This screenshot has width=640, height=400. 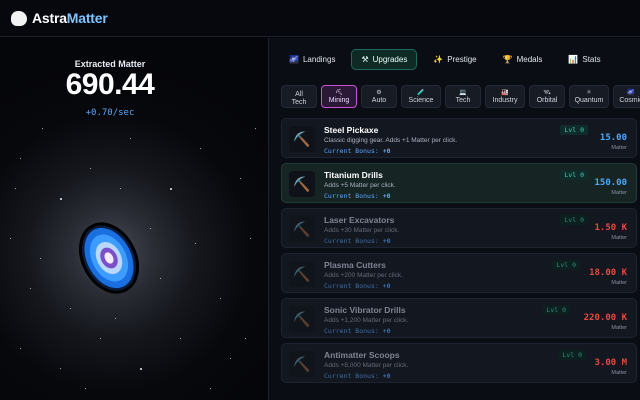 I want to click on category-label: All Tech, so click(x=299, y=98).